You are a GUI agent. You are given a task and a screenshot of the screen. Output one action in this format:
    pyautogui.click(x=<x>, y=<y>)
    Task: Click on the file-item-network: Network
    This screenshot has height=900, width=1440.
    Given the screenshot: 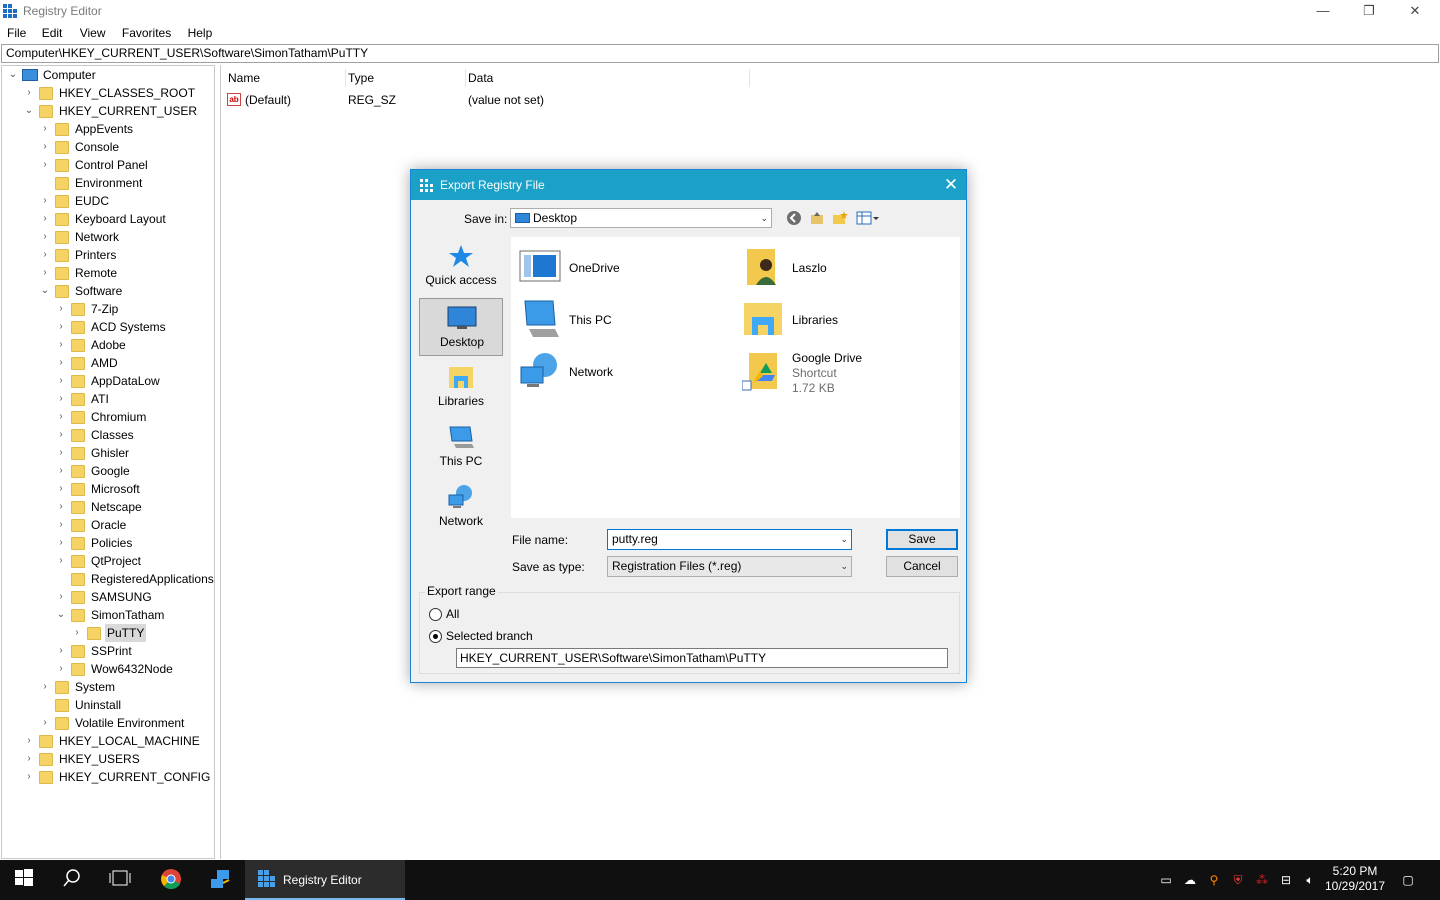 What is the action you would take?
    pyautogui.click(x=619, y=373)
    